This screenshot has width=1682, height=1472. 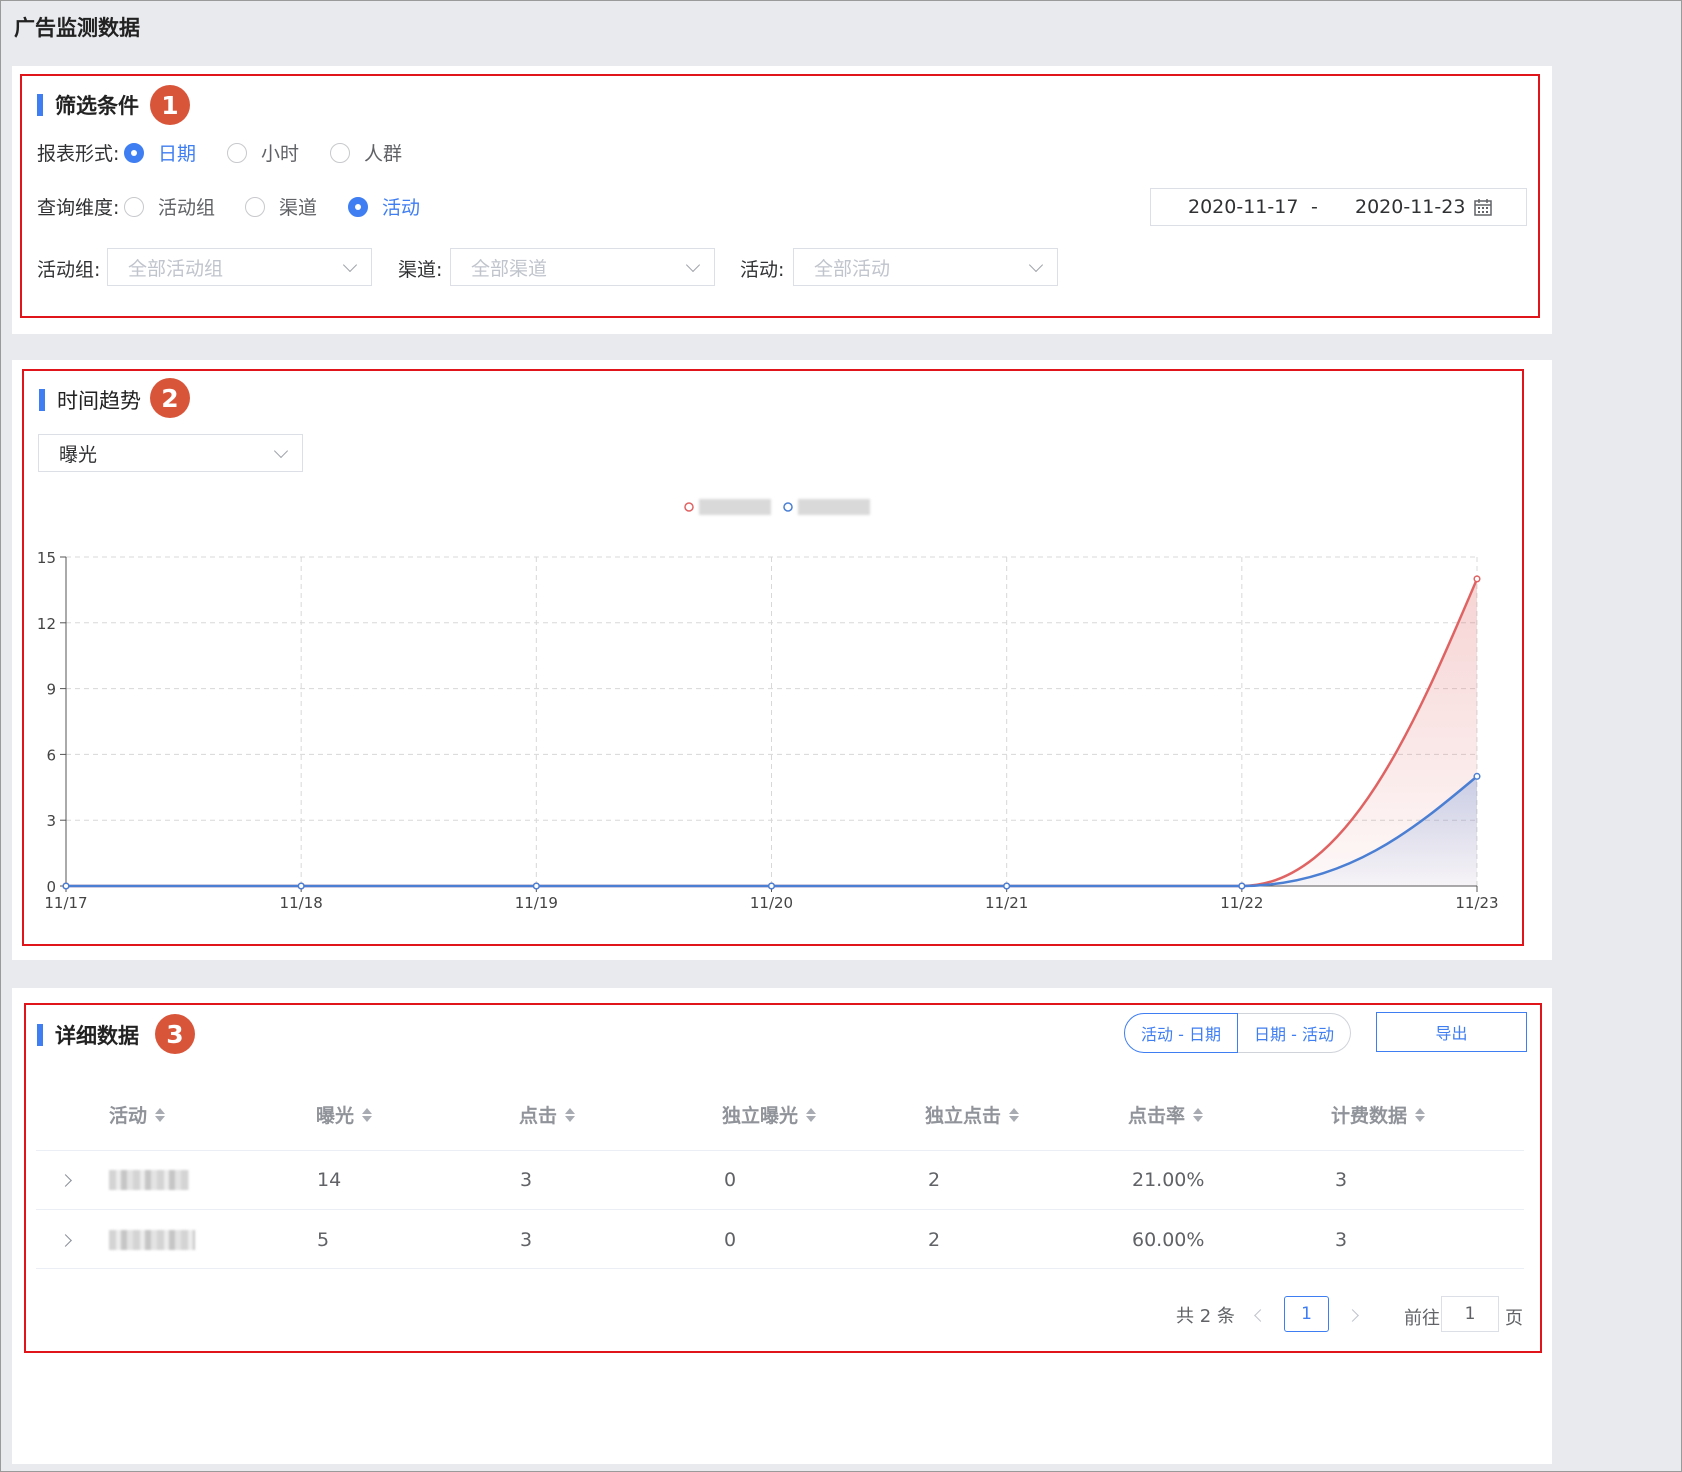 I want to click on radio-report-hour: 小时, so click(x=263, y=152).